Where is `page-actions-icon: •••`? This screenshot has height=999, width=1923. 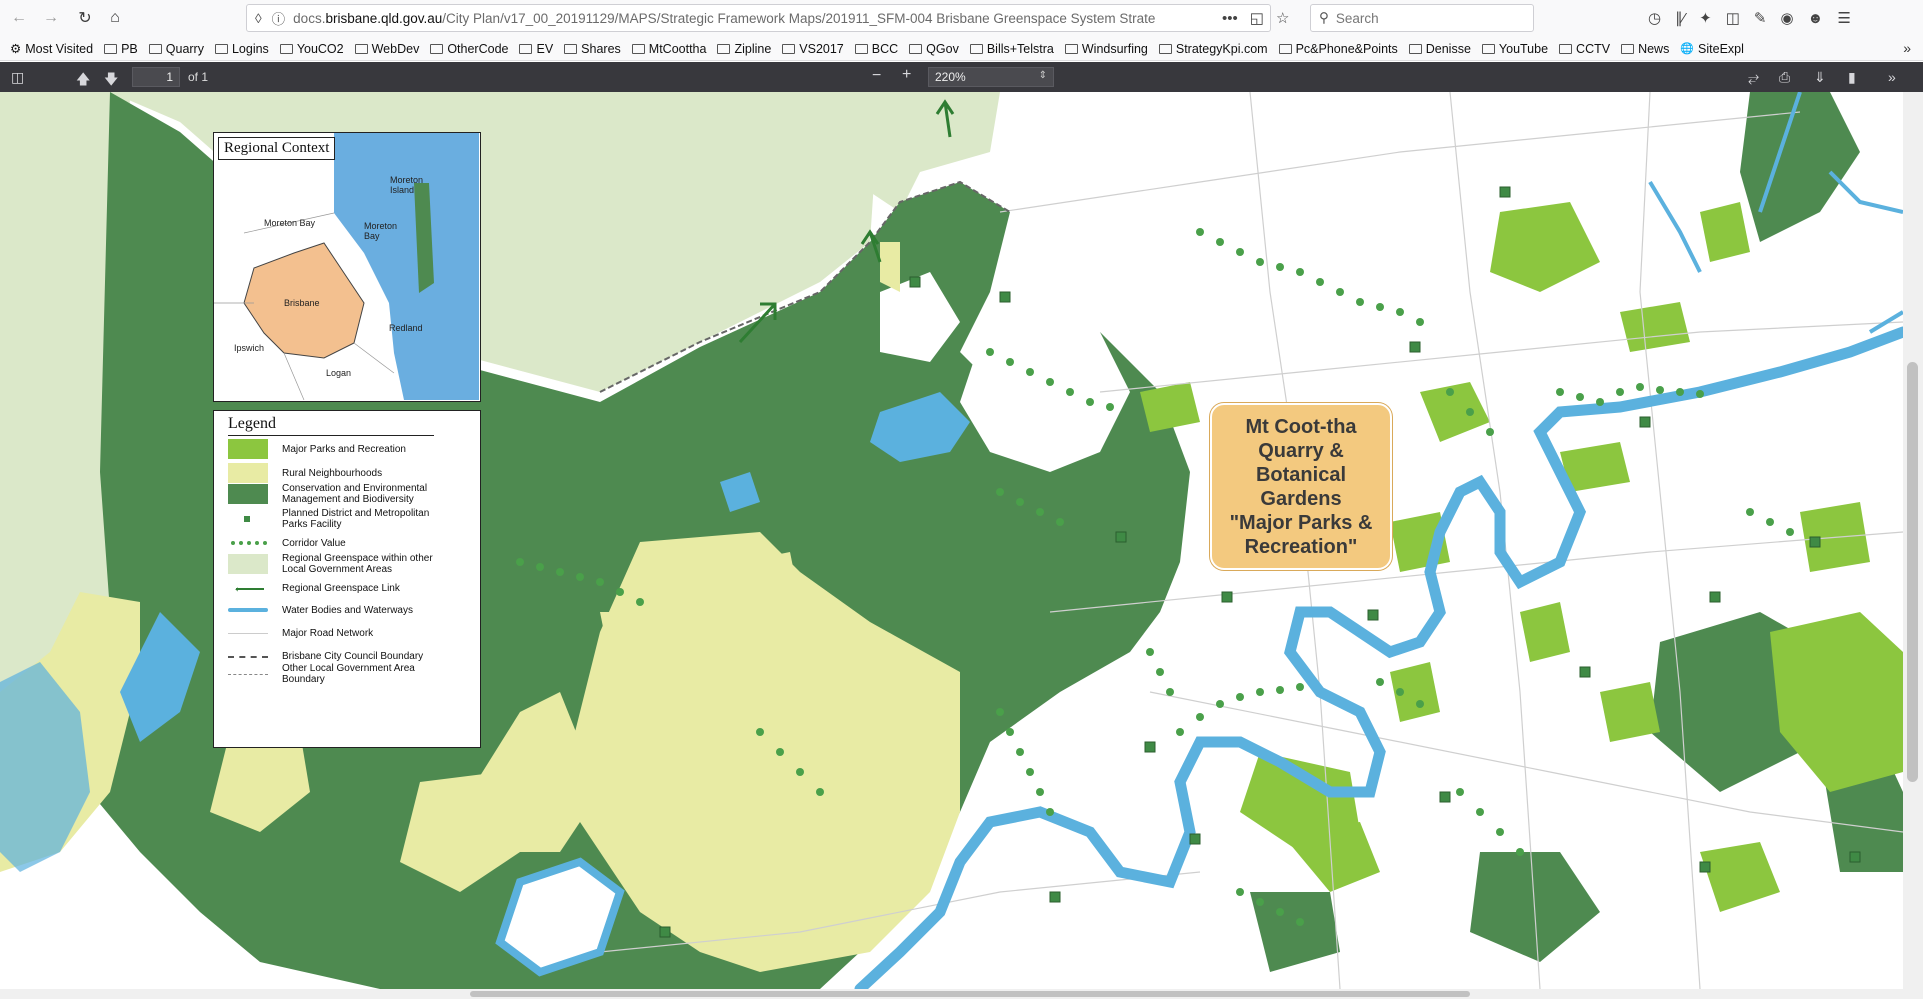 page-actions-icon: ••• is located at coordinates (1226, 18).